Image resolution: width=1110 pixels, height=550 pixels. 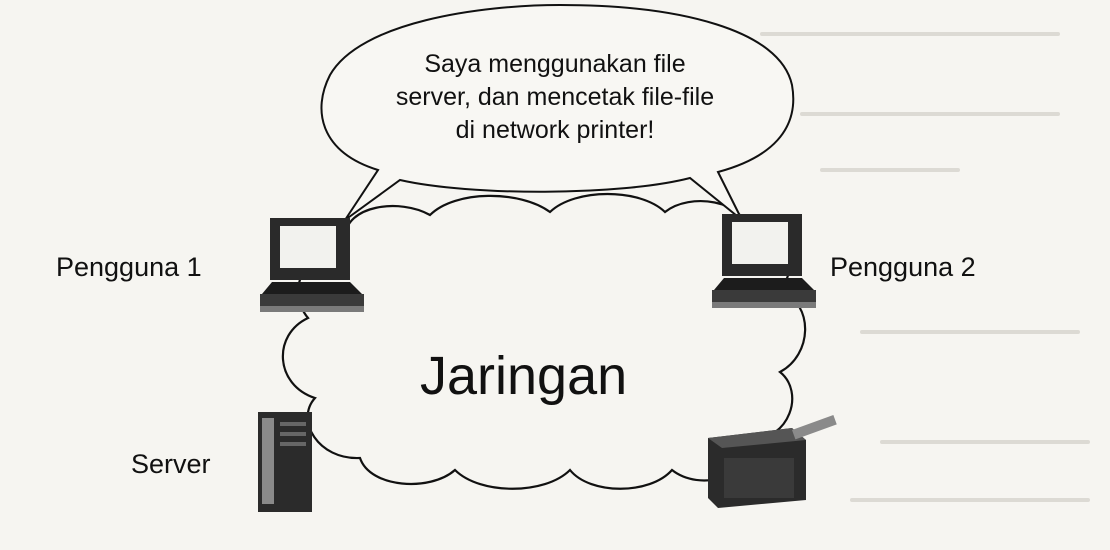 I want to click on server-icon, so click(x=285, y=462).